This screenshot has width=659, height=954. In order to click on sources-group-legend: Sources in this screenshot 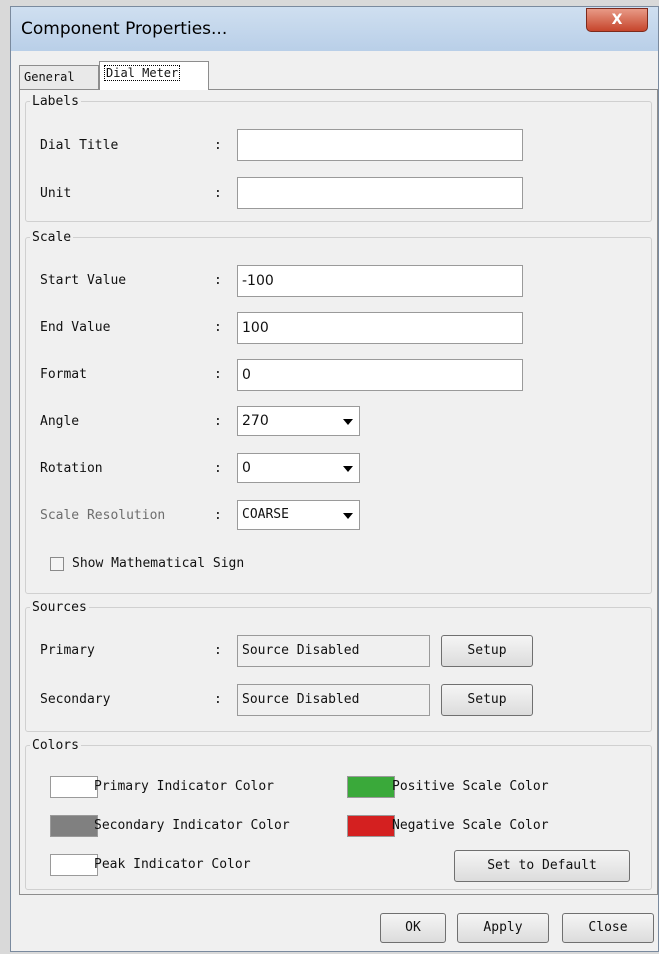, I will do `click(59, 607)`.